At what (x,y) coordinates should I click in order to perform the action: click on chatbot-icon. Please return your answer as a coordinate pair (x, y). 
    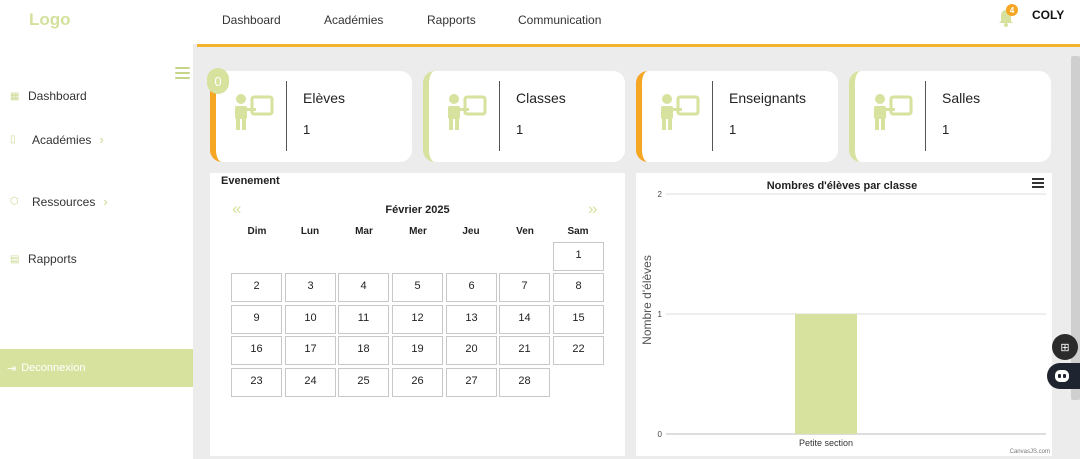
    Looking at the image, I should click on (1063, 376).